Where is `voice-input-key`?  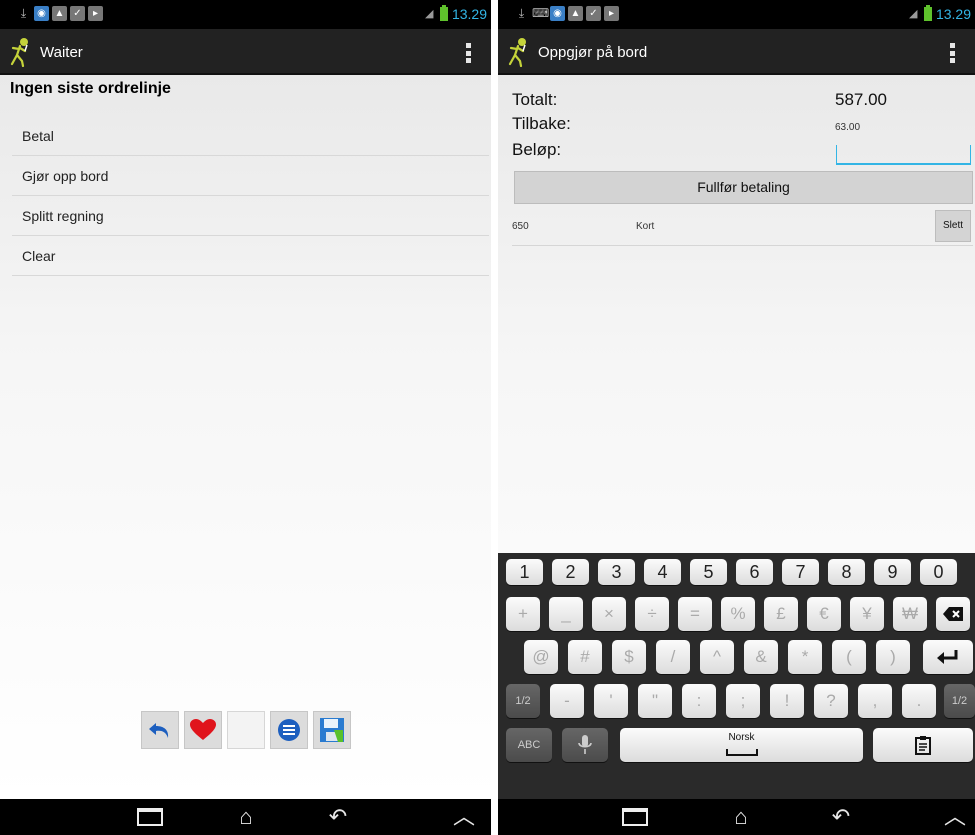 voice-input-key is located at coordinates (585, 745).